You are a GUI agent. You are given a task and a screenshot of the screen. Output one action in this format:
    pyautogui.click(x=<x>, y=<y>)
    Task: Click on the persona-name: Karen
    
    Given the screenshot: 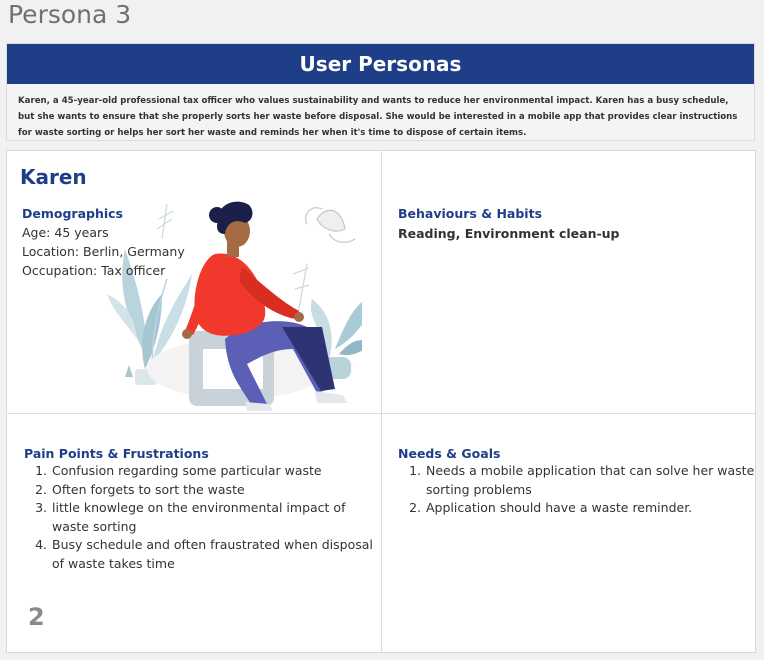 What is the action you would take?
    pyautogui.click(x=53, y=177)
    